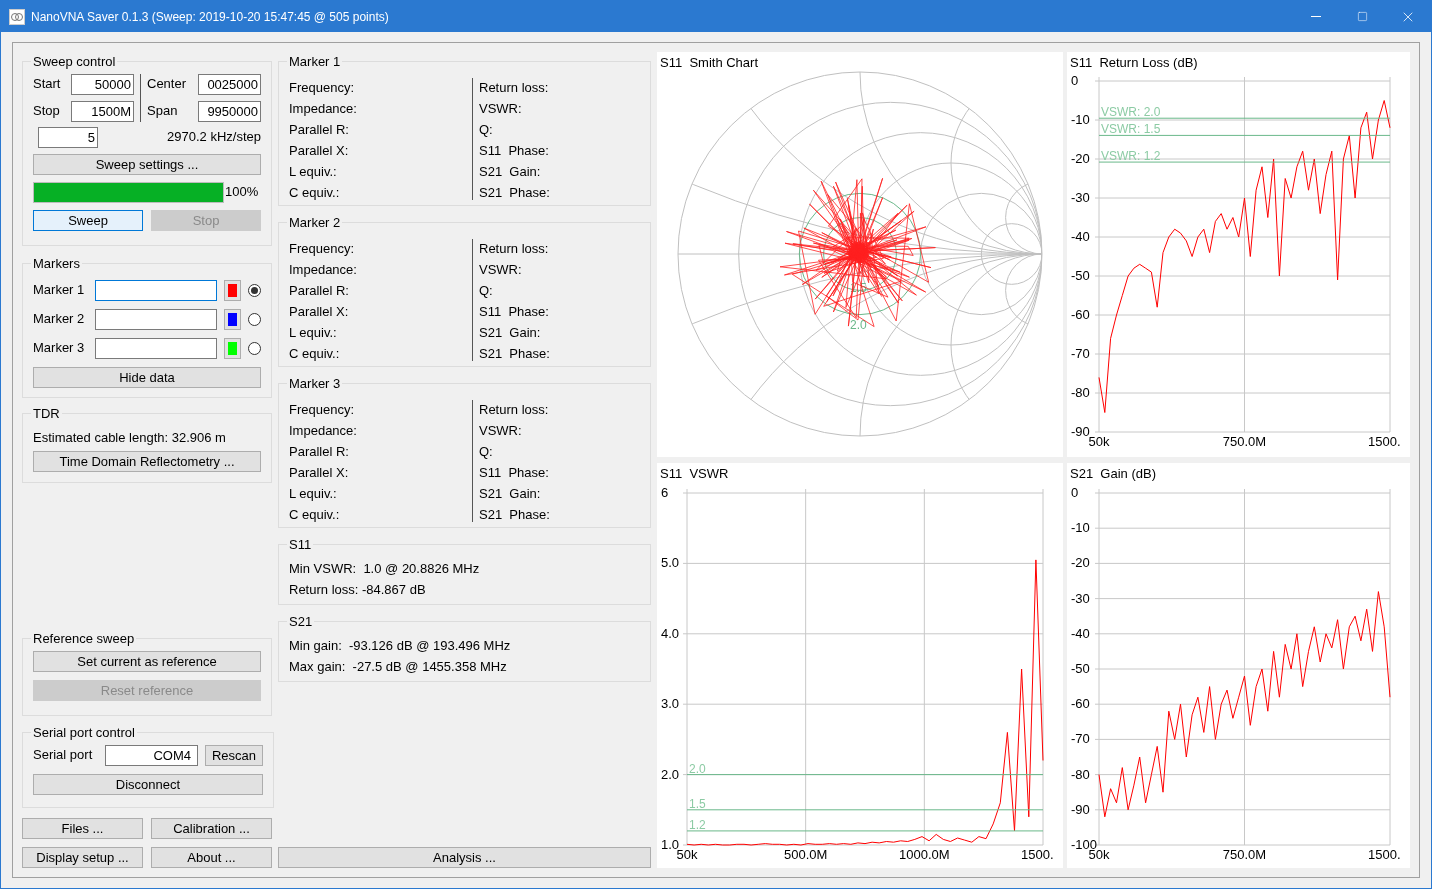 This screenshot has height=889, width=1432. Describe the element at coordinates (59, 319) in the screenshot. I see `marker-label: Marker 2` at that location.